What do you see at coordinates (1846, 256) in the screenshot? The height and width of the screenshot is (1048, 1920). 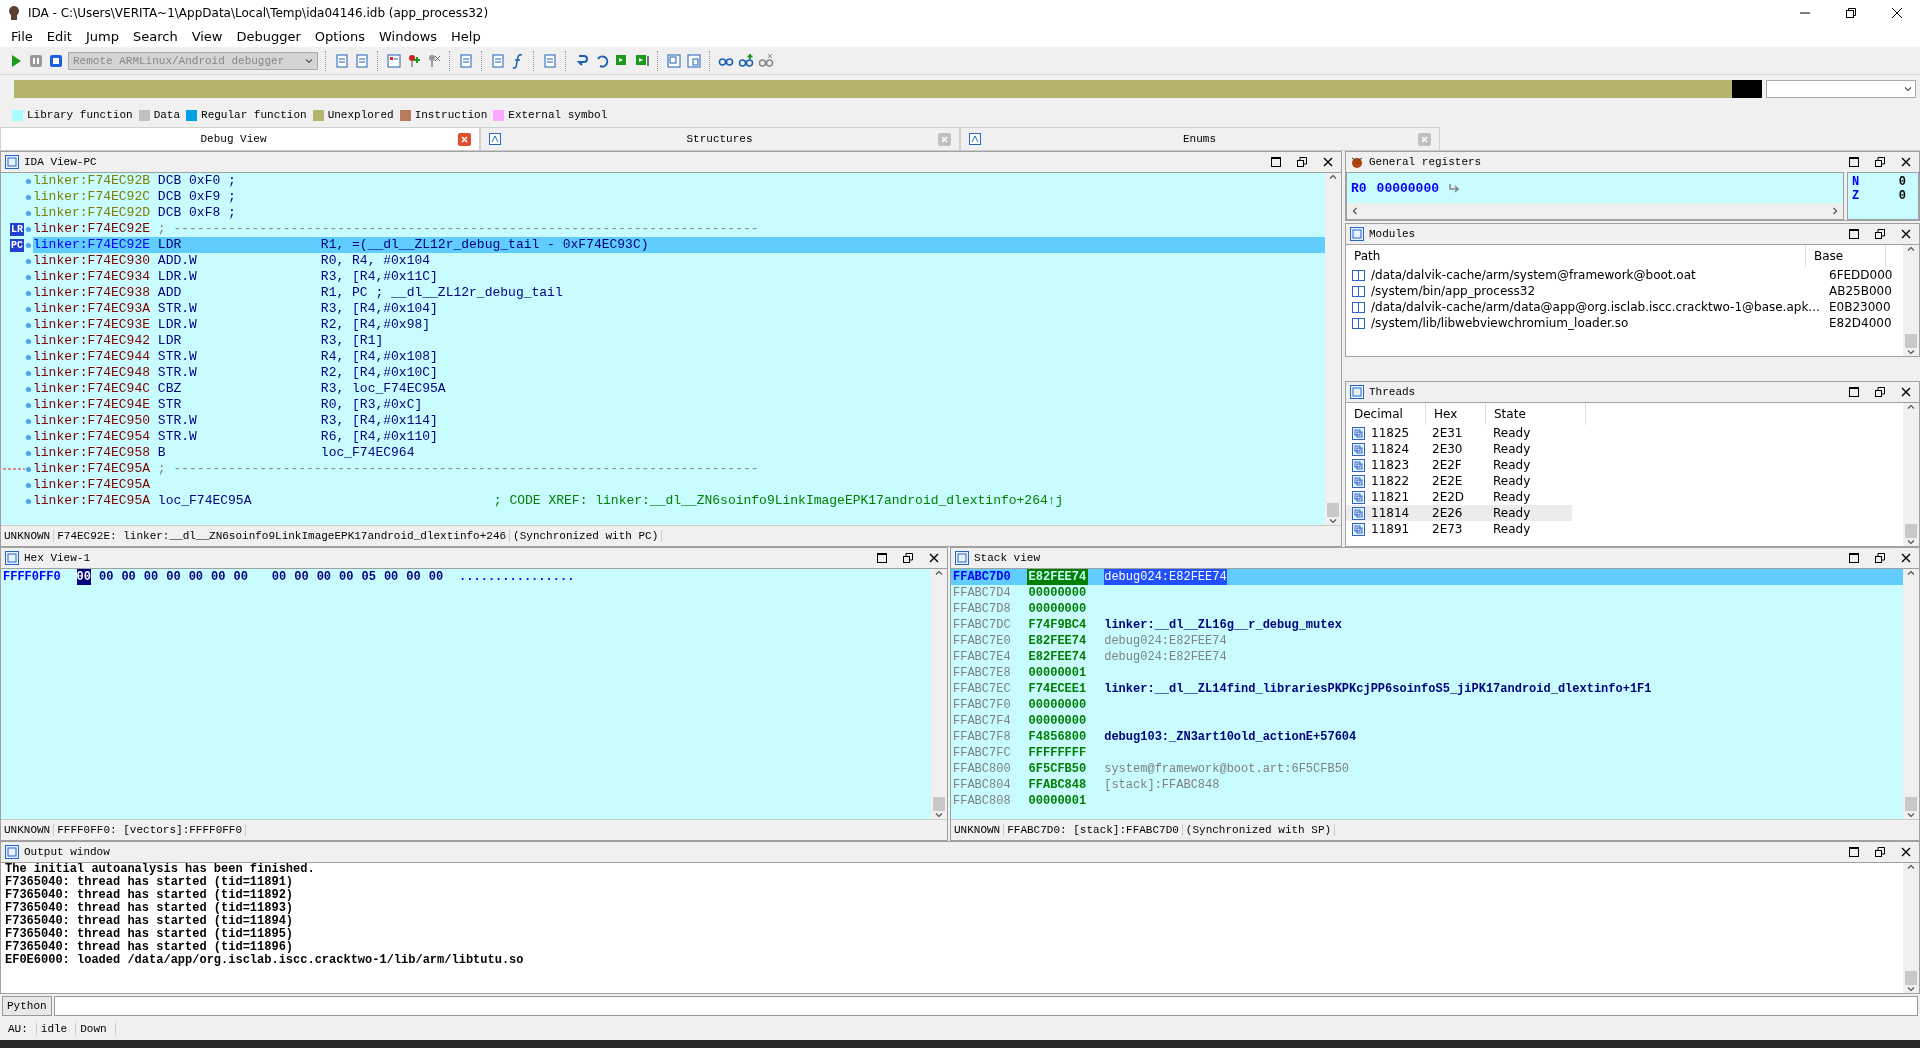 I see `column-header: Base` at bounding box center [1846, 256].